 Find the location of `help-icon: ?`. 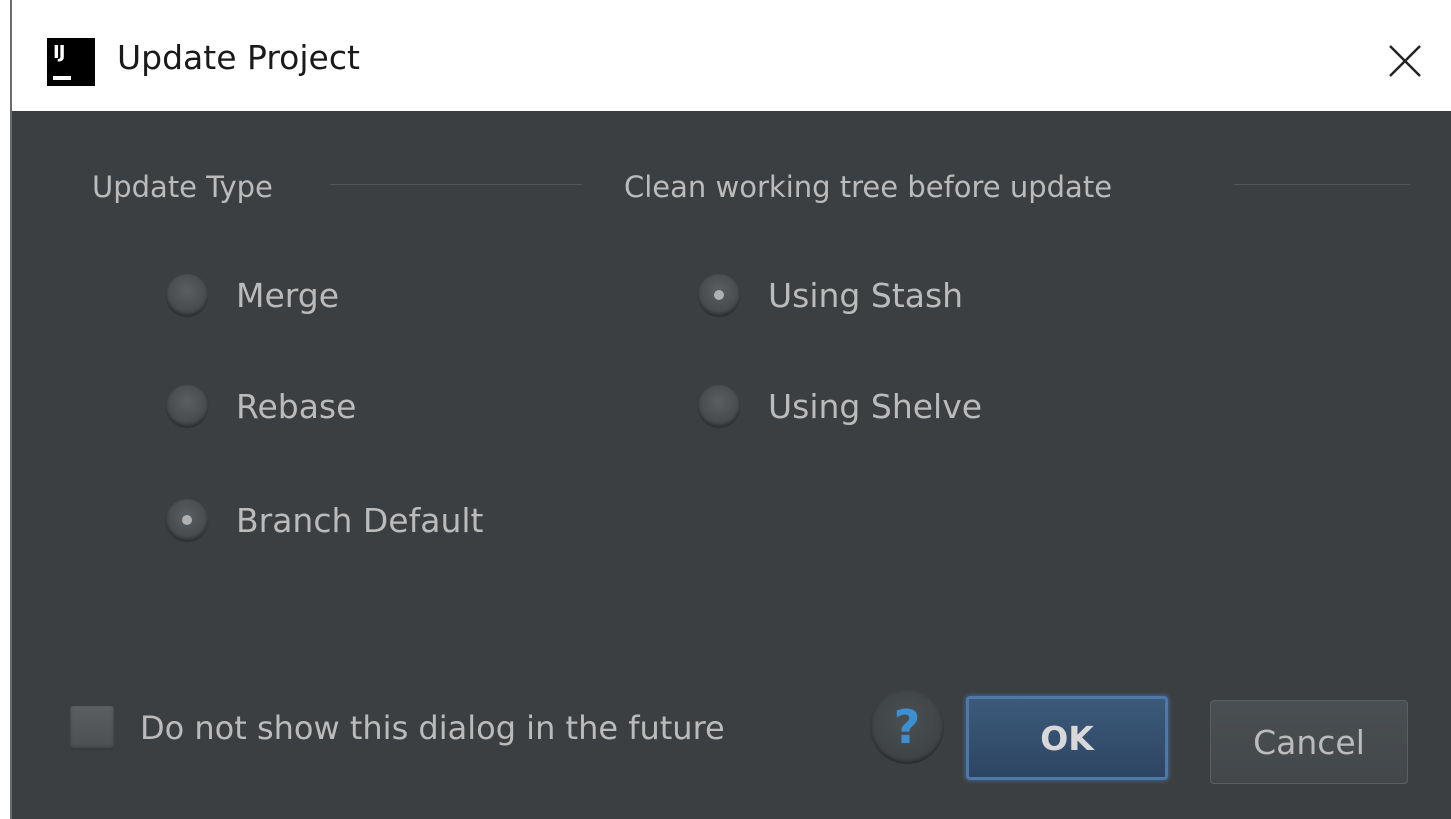

help-icon: ? is located at coordinates (907, 727).